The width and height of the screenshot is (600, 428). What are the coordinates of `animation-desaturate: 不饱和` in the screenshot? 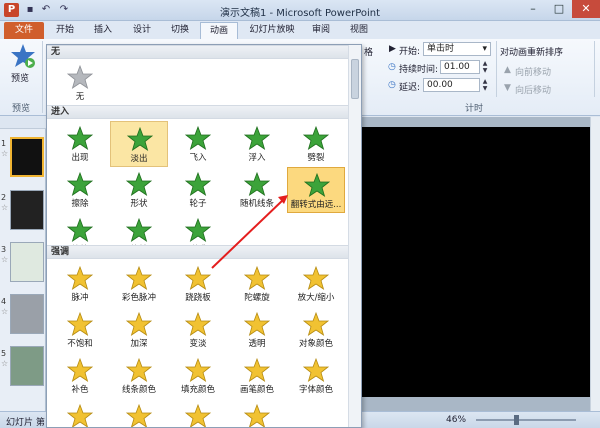 It's located at (80, 330).